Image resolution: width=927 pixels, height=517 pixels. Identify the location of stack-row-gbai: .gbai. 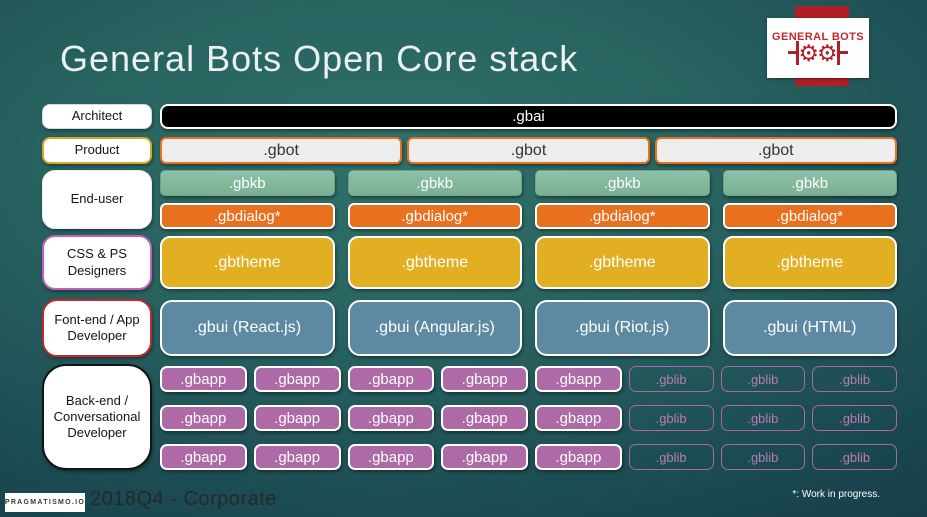
(528, 116).